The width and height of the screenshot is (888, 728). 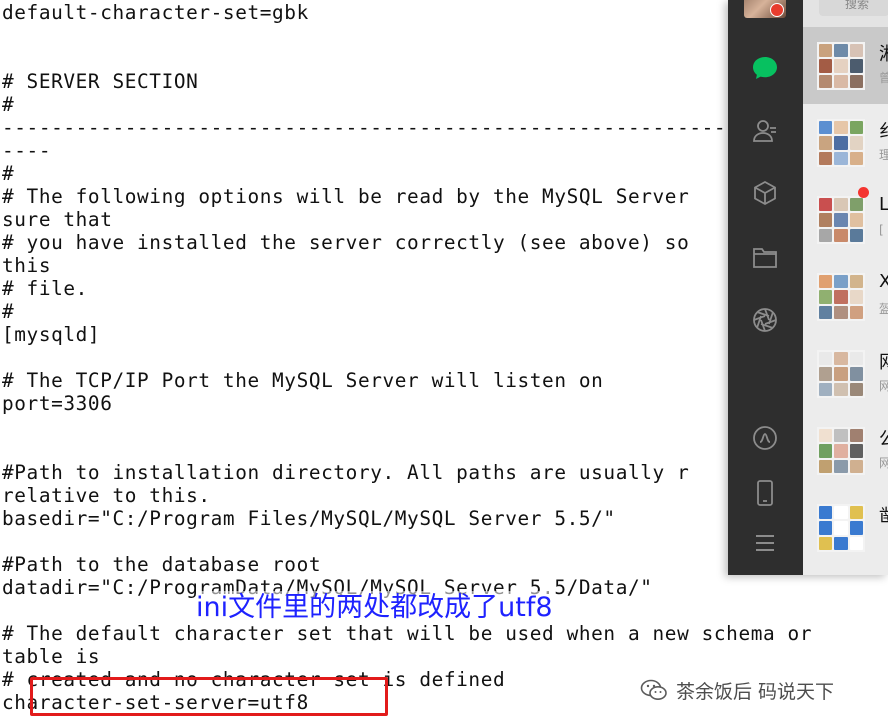 What do you see at coordinates (209, 696) in the screenshot?
I see `highlight-box` at bounding box center [209, 696].